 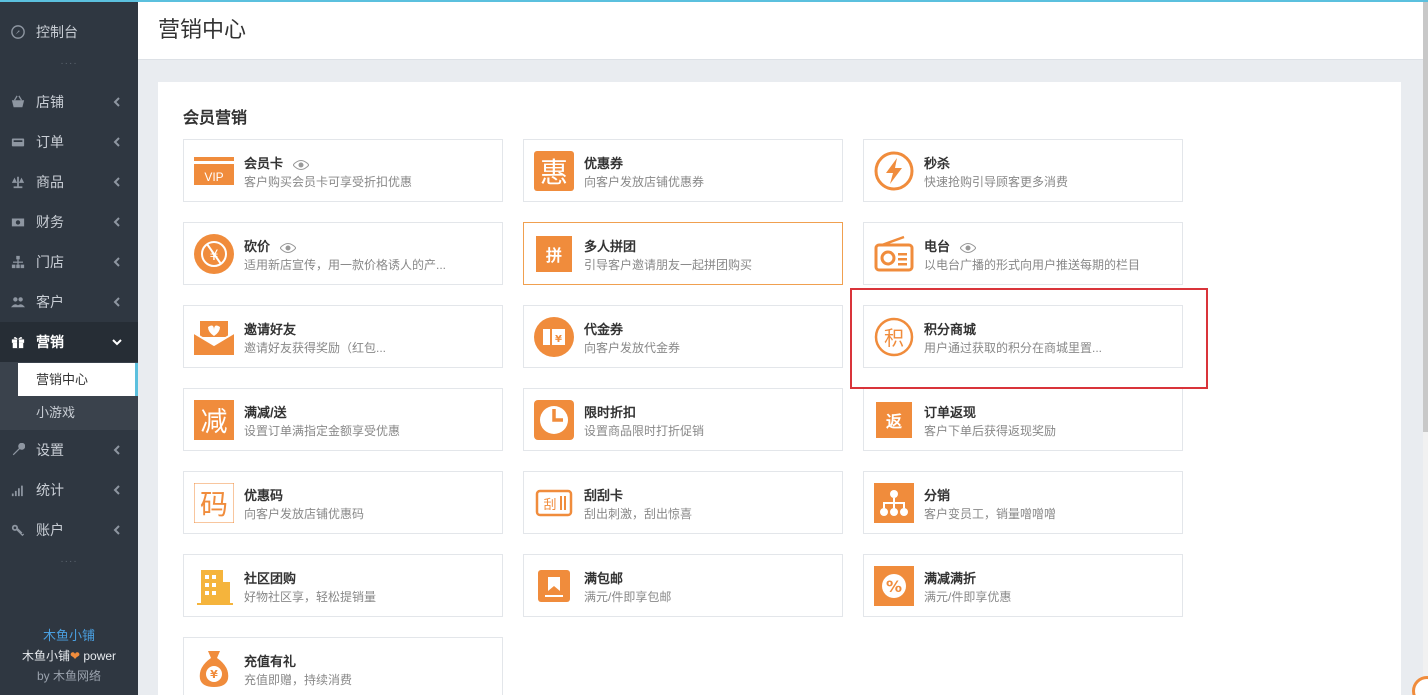 I want to click on card-scratch-card: 刮 刮刮卡 刮出刺激，刮出惊喜, so click(x=683, y=502).